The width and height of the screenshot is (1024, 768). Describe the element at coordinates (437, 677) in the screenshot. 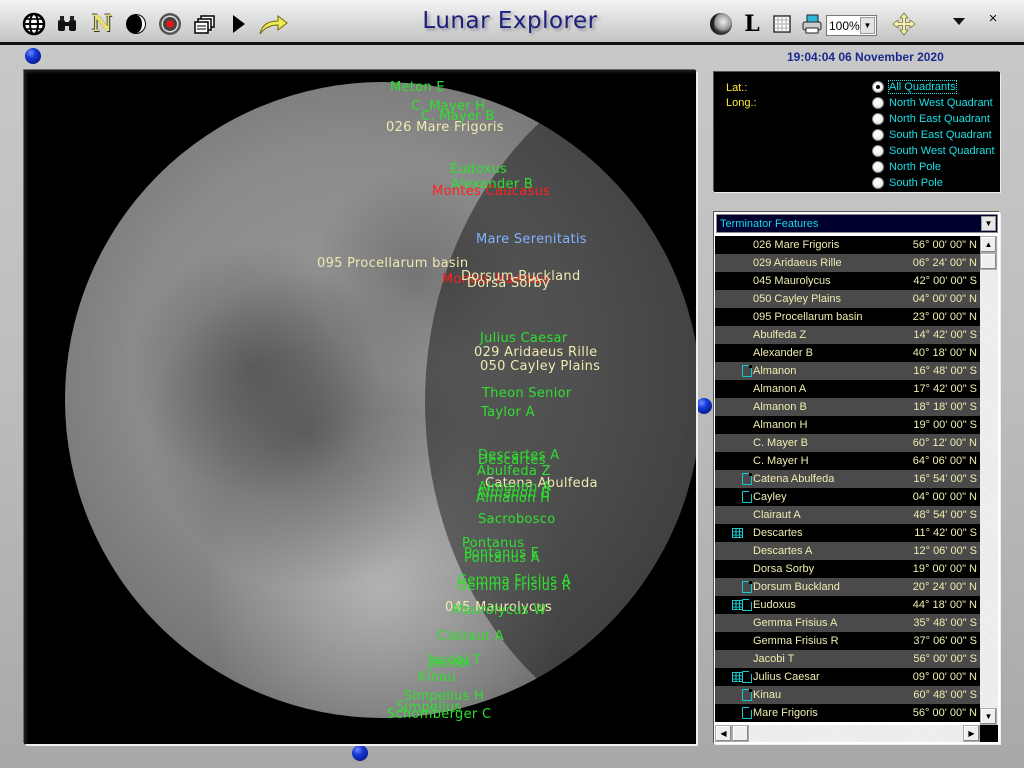

I see `map-feature-label: Kinau` at that location.